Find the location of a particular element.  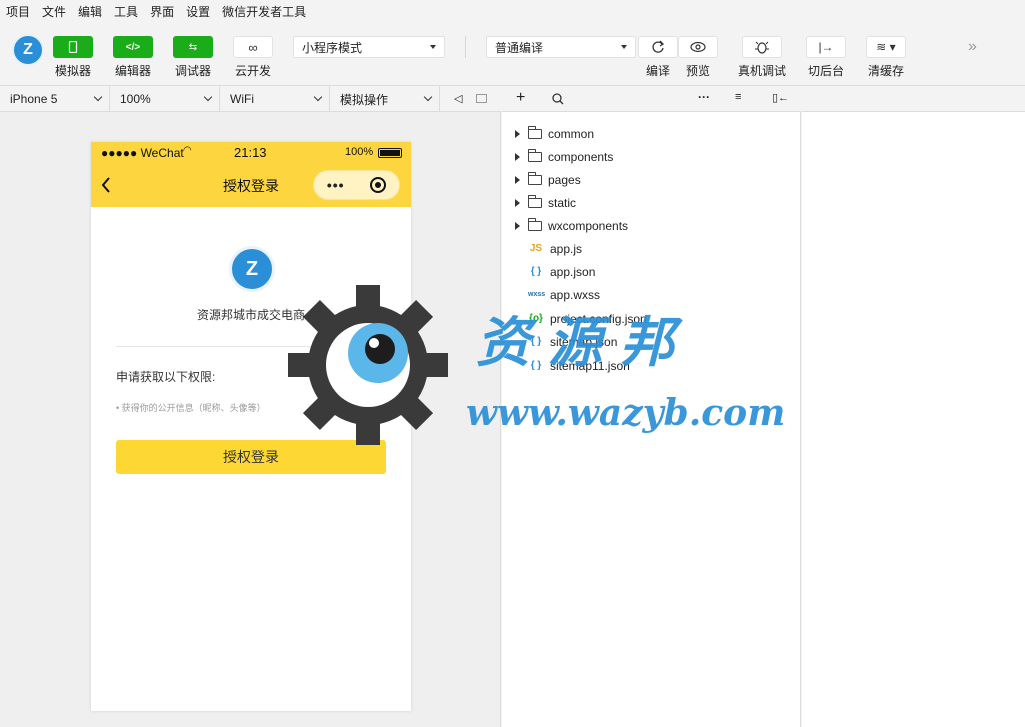

debugger-label: 调试器 is located at coordinates (192, 71).